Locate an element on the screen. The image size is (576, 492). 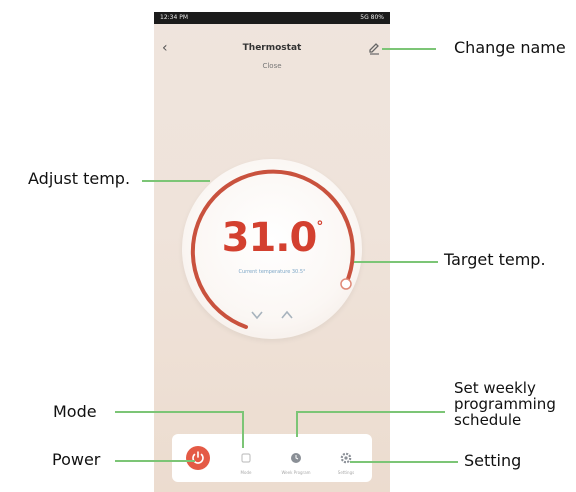
status-indicators: 5G 80% is located at coordinates (372, 17).